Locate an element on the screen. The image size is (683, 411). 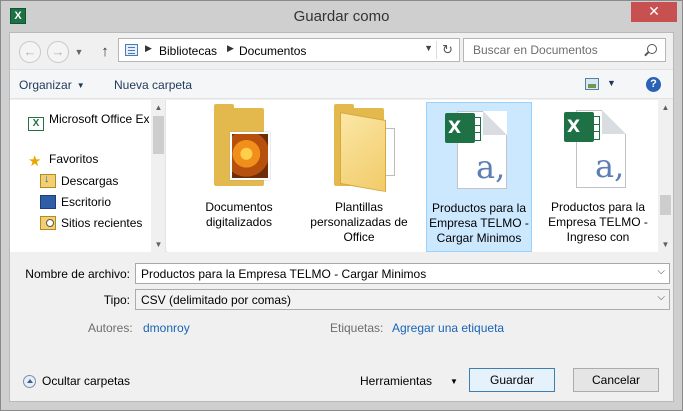
authors-field: dmonroy is located at coordinates (166, 328).